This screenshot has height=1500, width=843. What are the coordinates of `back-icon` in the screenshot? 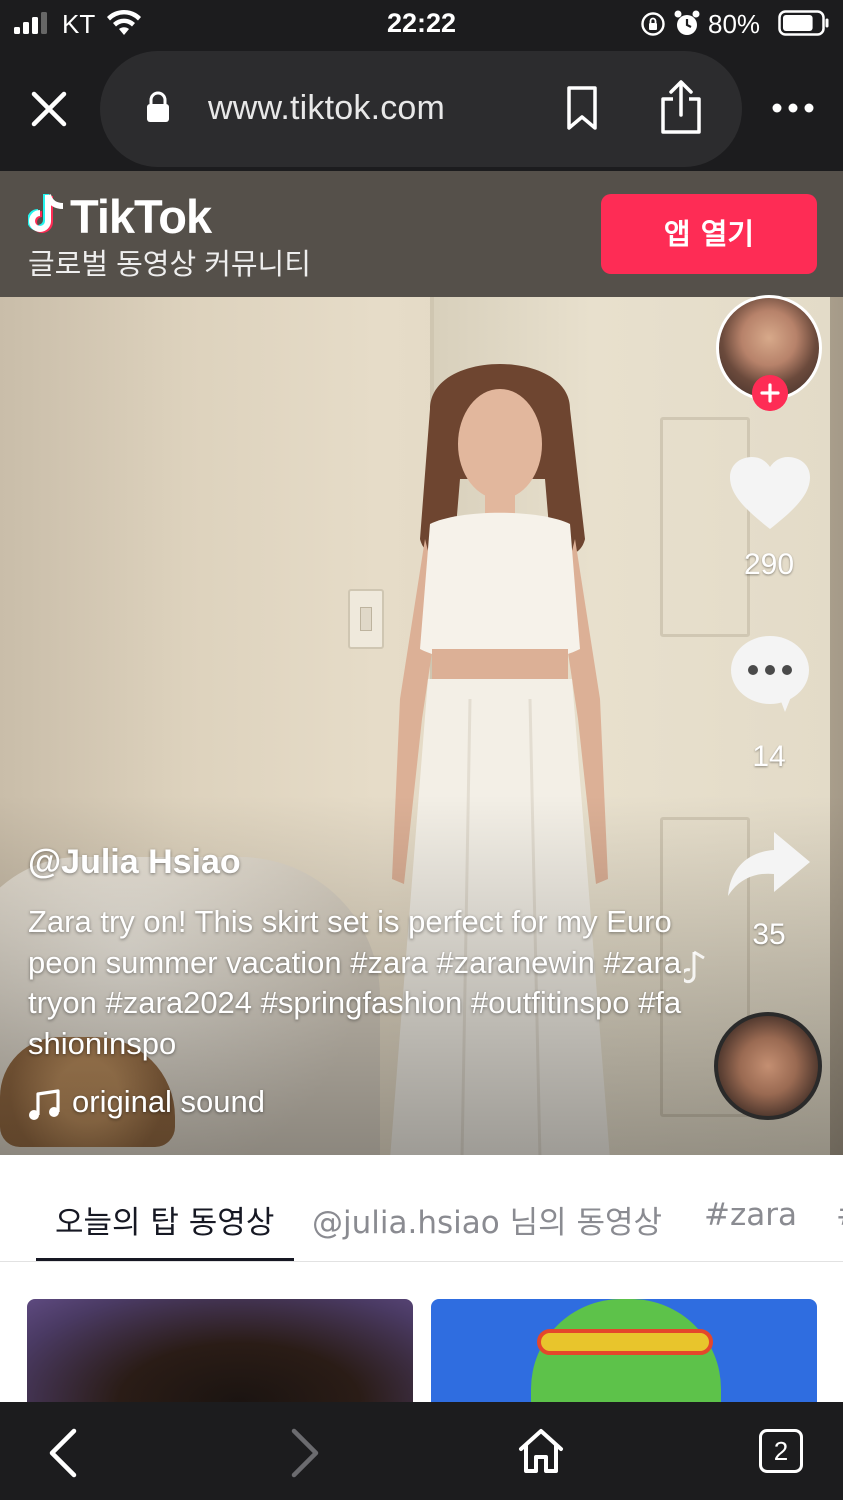 It's located at (64, 1453).